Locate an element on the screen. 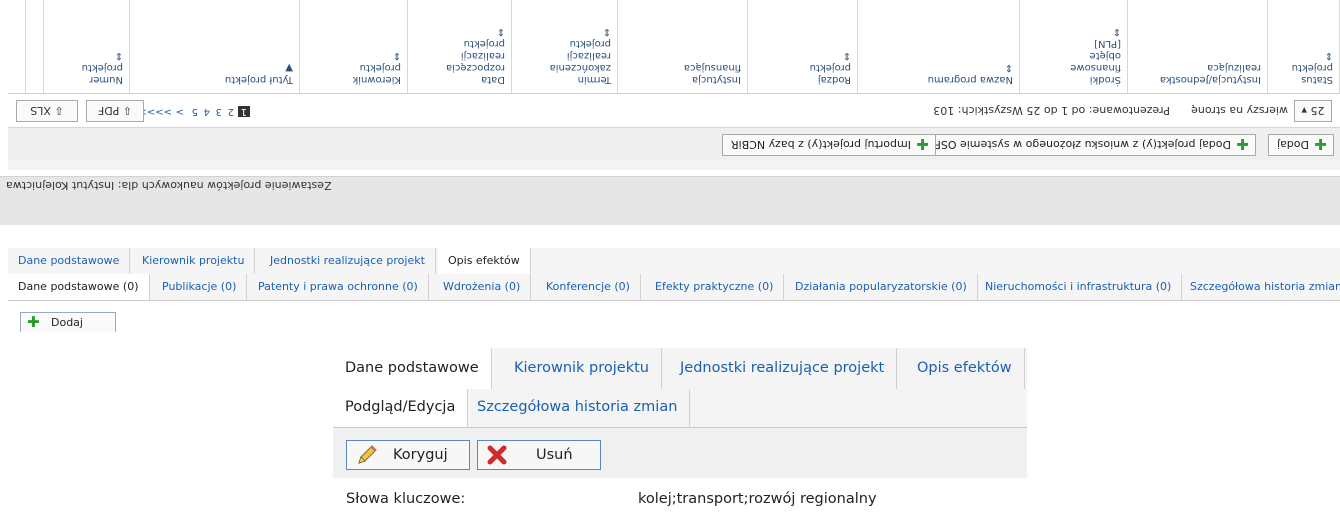  export-xls-label: XLS is located at coordinates (40, 110).